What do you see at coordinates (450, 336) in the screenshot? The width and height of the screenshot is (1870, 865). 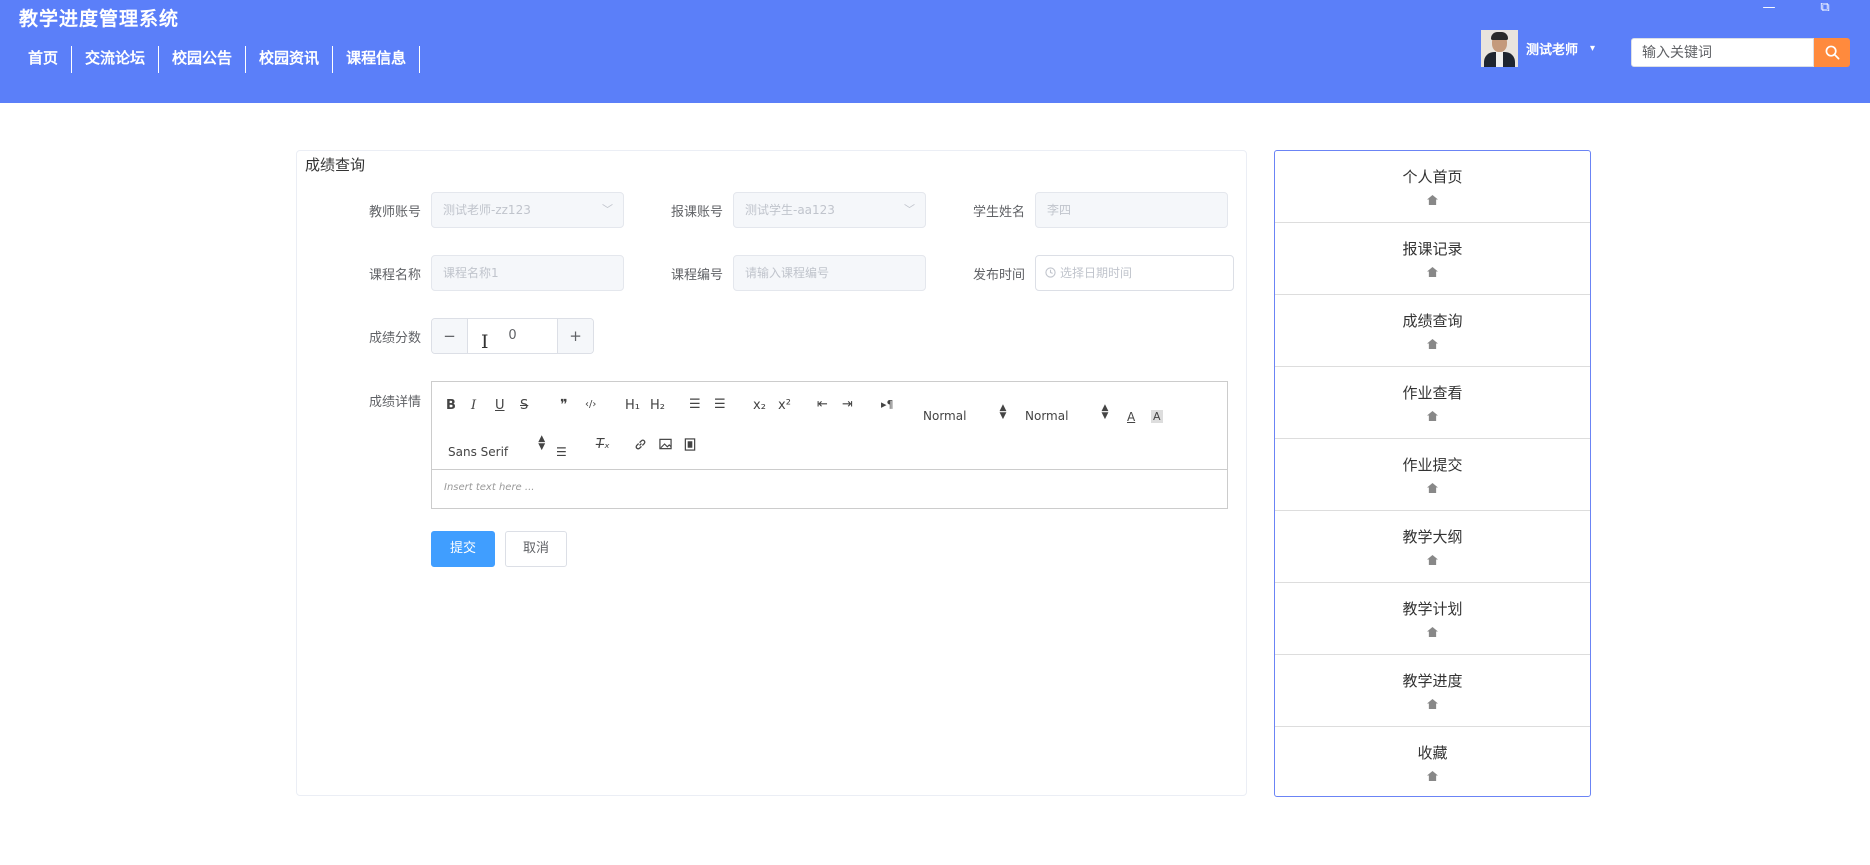 I see `decrement-button: −` at bounding box center [450, 336].